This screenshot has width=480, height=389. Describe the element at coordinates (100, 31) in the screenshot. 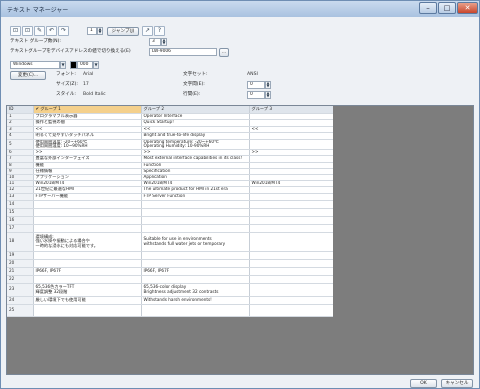

I see `jump-row-spinner: ▲ ▼` at that location.